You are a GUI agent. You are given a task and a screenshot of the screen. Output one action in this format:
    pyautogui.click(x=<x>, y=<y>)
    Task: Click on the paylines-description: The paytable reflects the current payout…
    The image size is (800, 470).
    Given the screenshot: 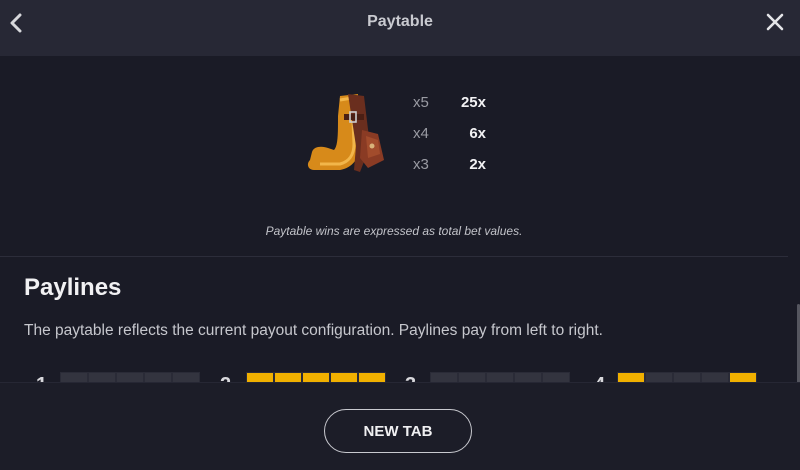 What is the action you would take?
    pyautogui.click(x=313, y=330)
    